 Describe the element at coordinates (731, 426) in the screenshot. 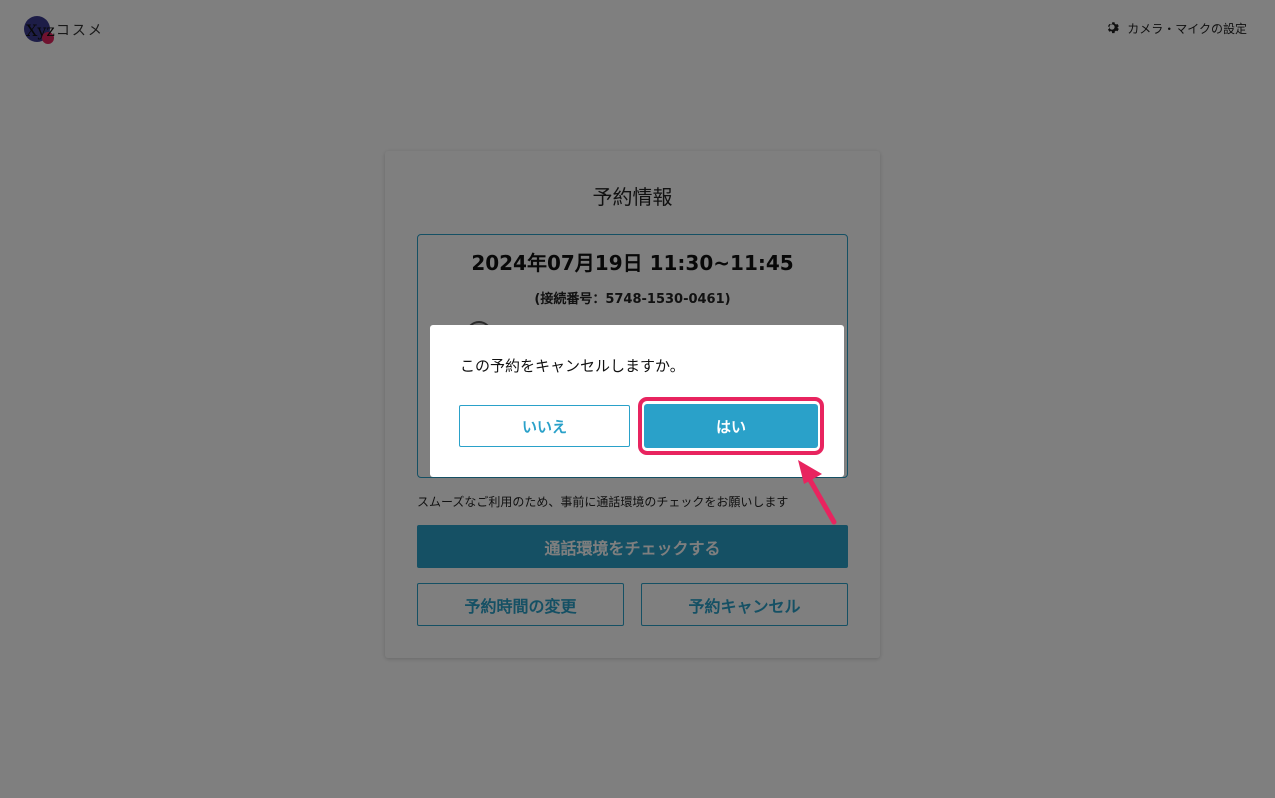

I see `yes-button: はい` at that location.